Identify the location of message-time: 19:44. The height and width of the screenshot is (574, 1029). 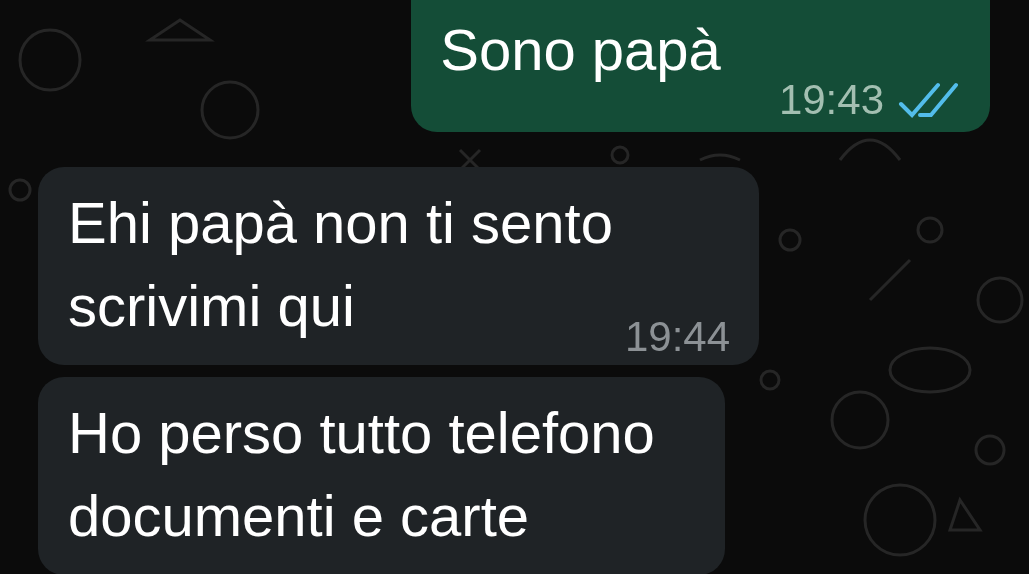
(677, 337).